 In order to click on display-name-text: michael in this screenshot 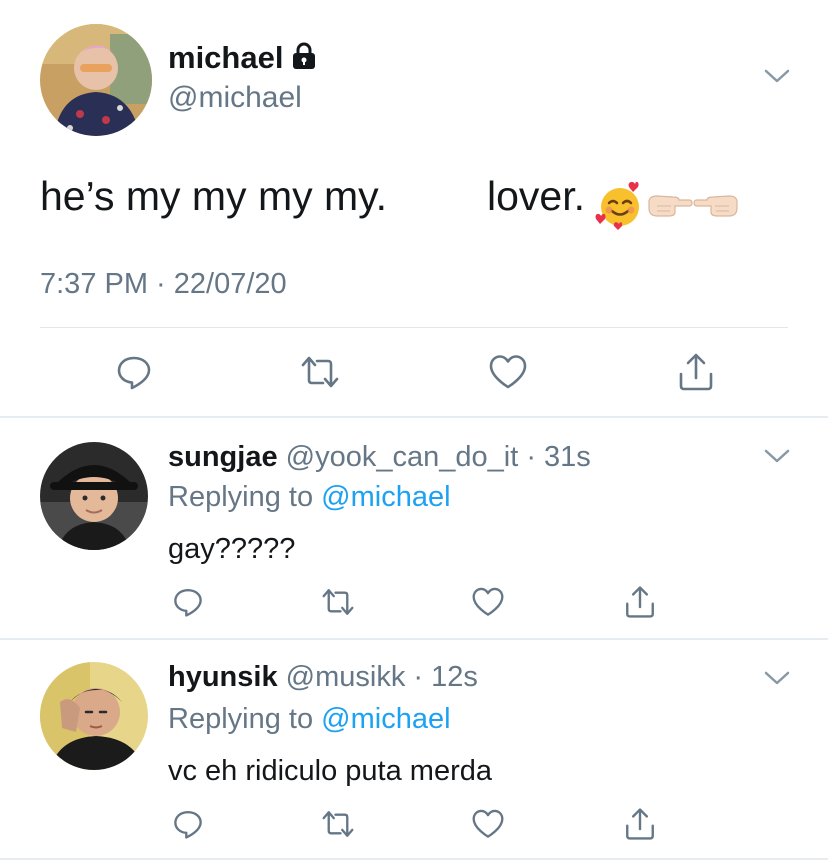, I will do `click(225, 57)`.